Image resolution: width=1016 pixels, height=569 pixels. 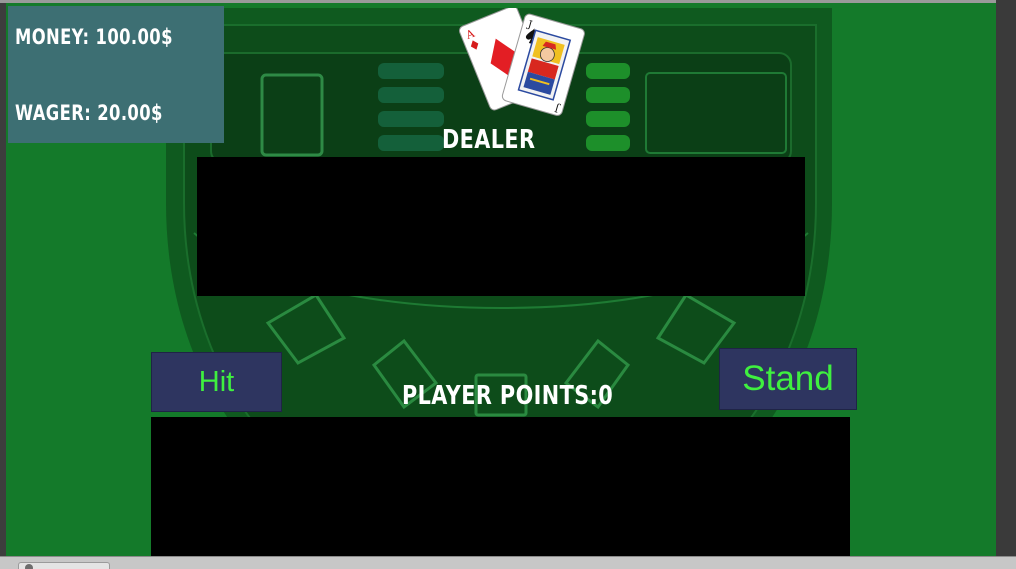 I want to click on bottom-tab, so click(x=64, y=565).